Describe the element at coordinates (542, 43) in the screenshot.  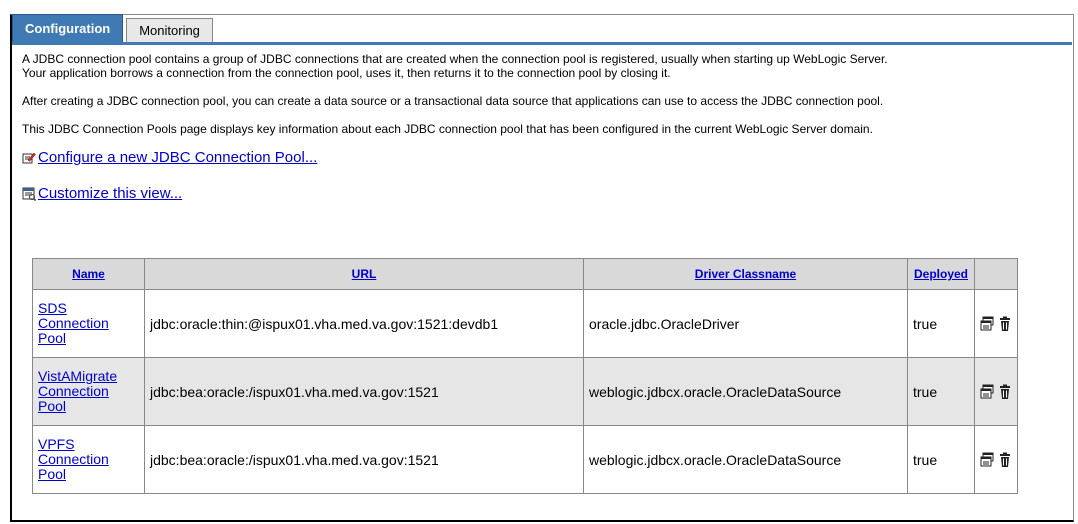
I see `tab-underline` at that location.